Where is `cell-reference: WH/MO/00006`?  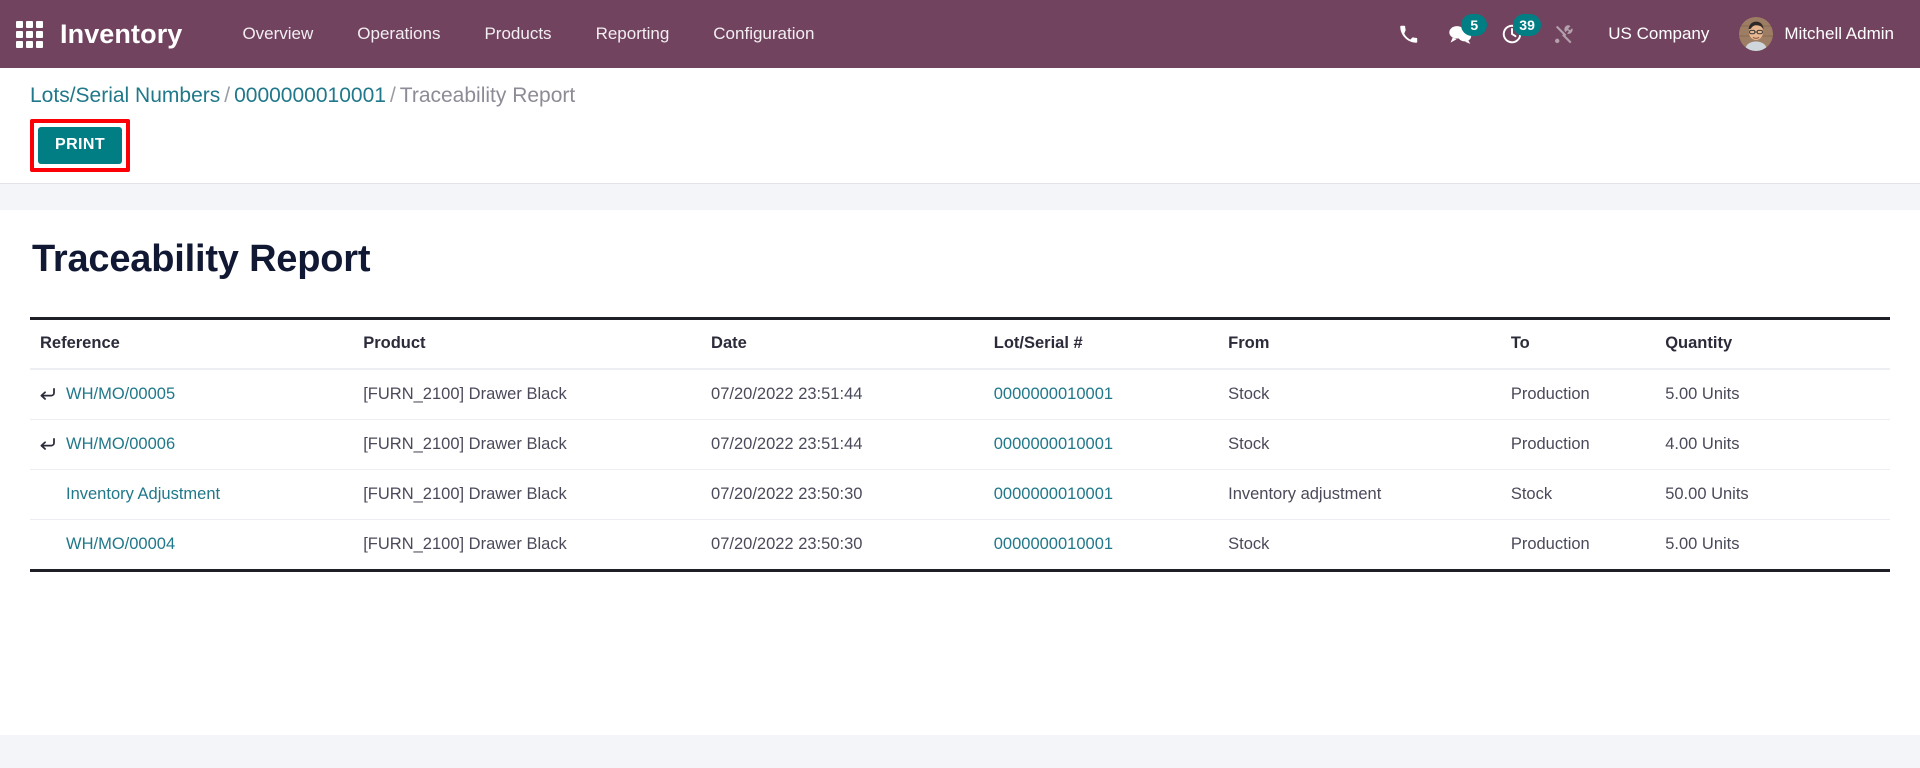 cell-reference: WH/MO/00006 is located at coordinates (195, 444).